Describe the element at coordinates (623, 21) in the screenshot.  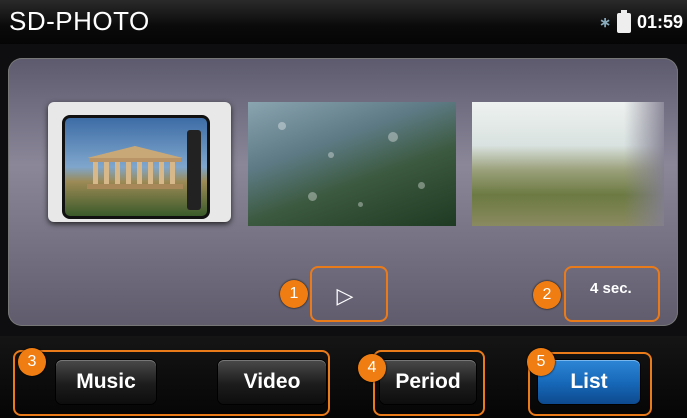
I see `battery-icon` at that location.